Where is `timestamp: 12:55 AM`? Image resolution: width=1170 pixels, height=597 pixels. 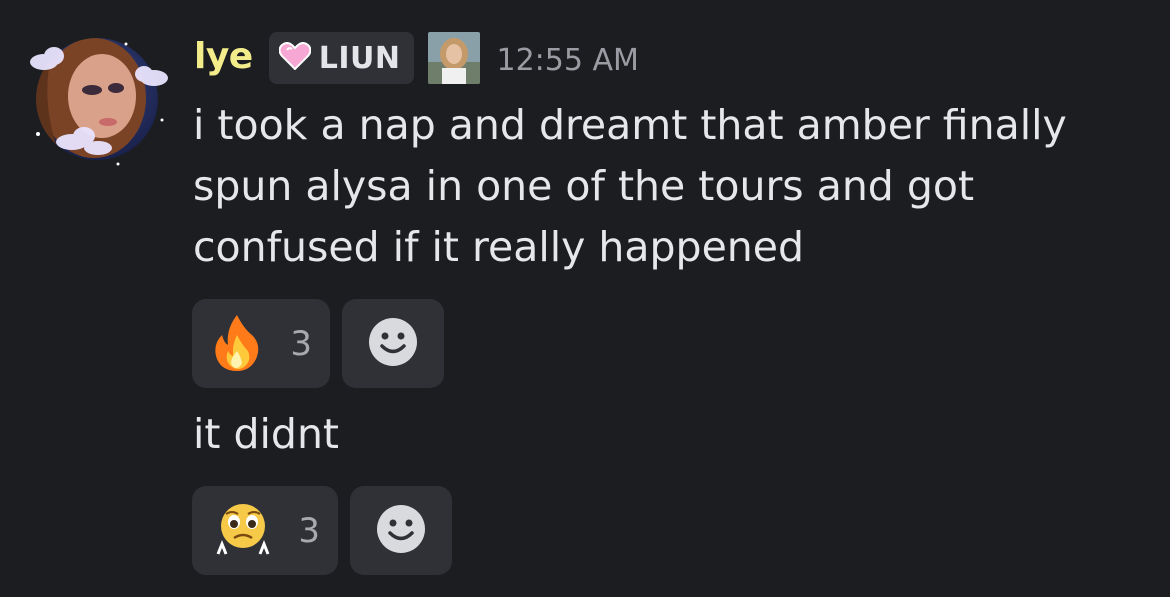
timestamp: 12:55 AM is located at coordinates (567, 60).